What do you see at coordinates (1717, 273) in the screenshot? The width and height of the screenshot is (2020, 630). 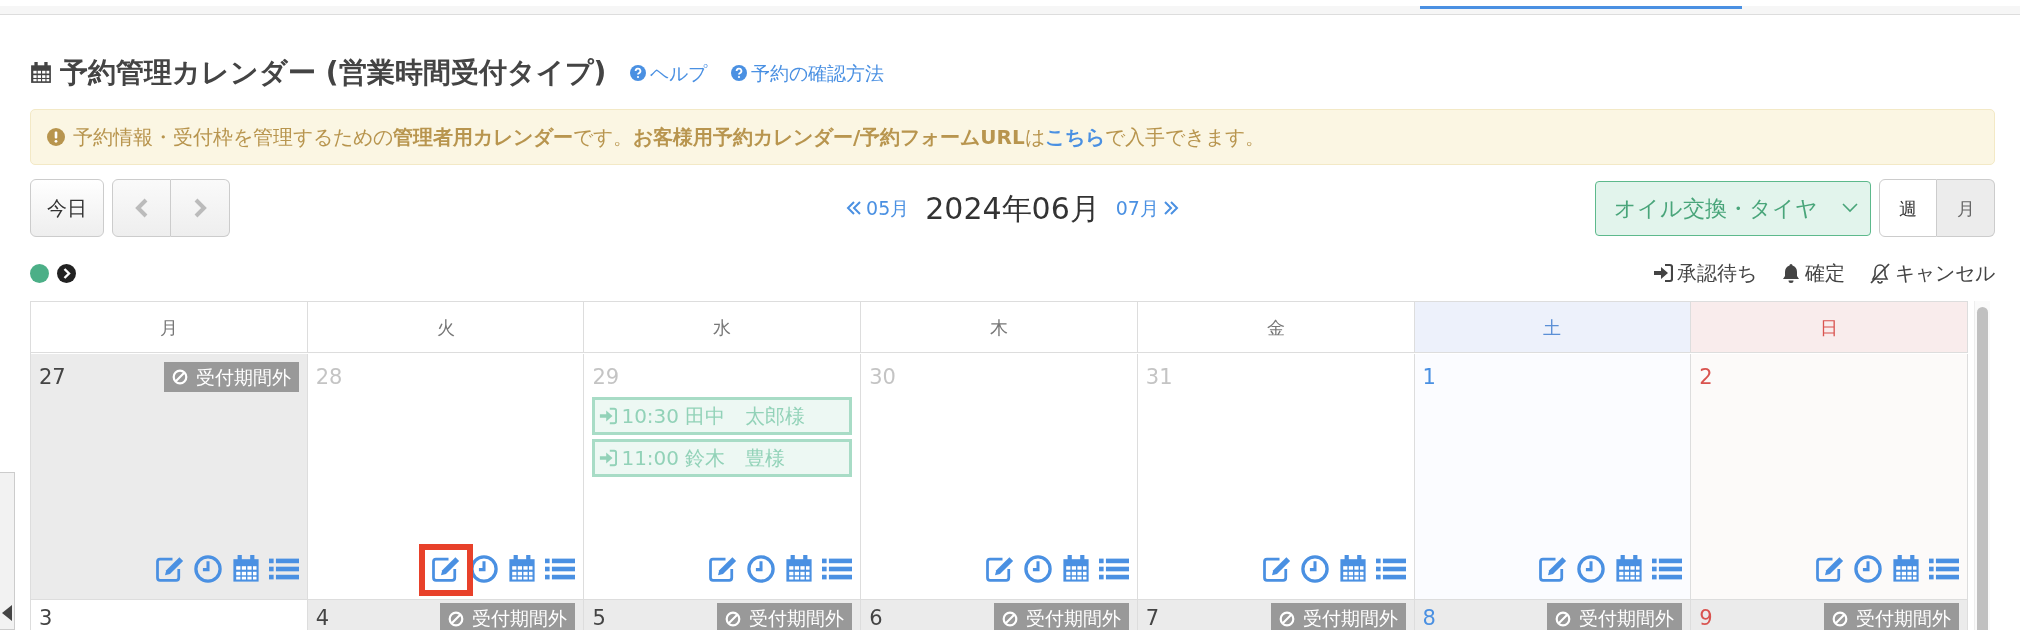 I see `legend-label: 承認待ち` at bounding box center [1717, 273].